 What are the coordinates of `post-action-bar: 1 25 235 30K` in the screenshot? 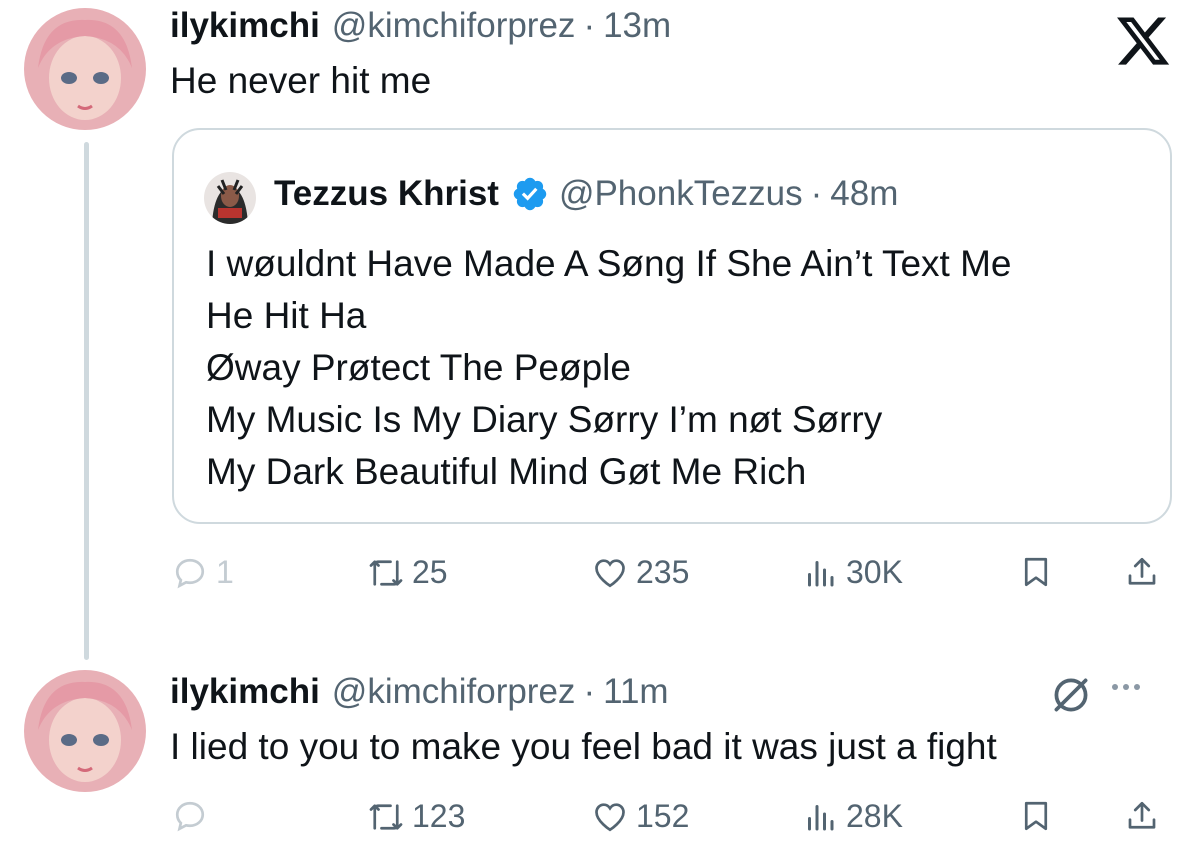 It's located at (672, 579).